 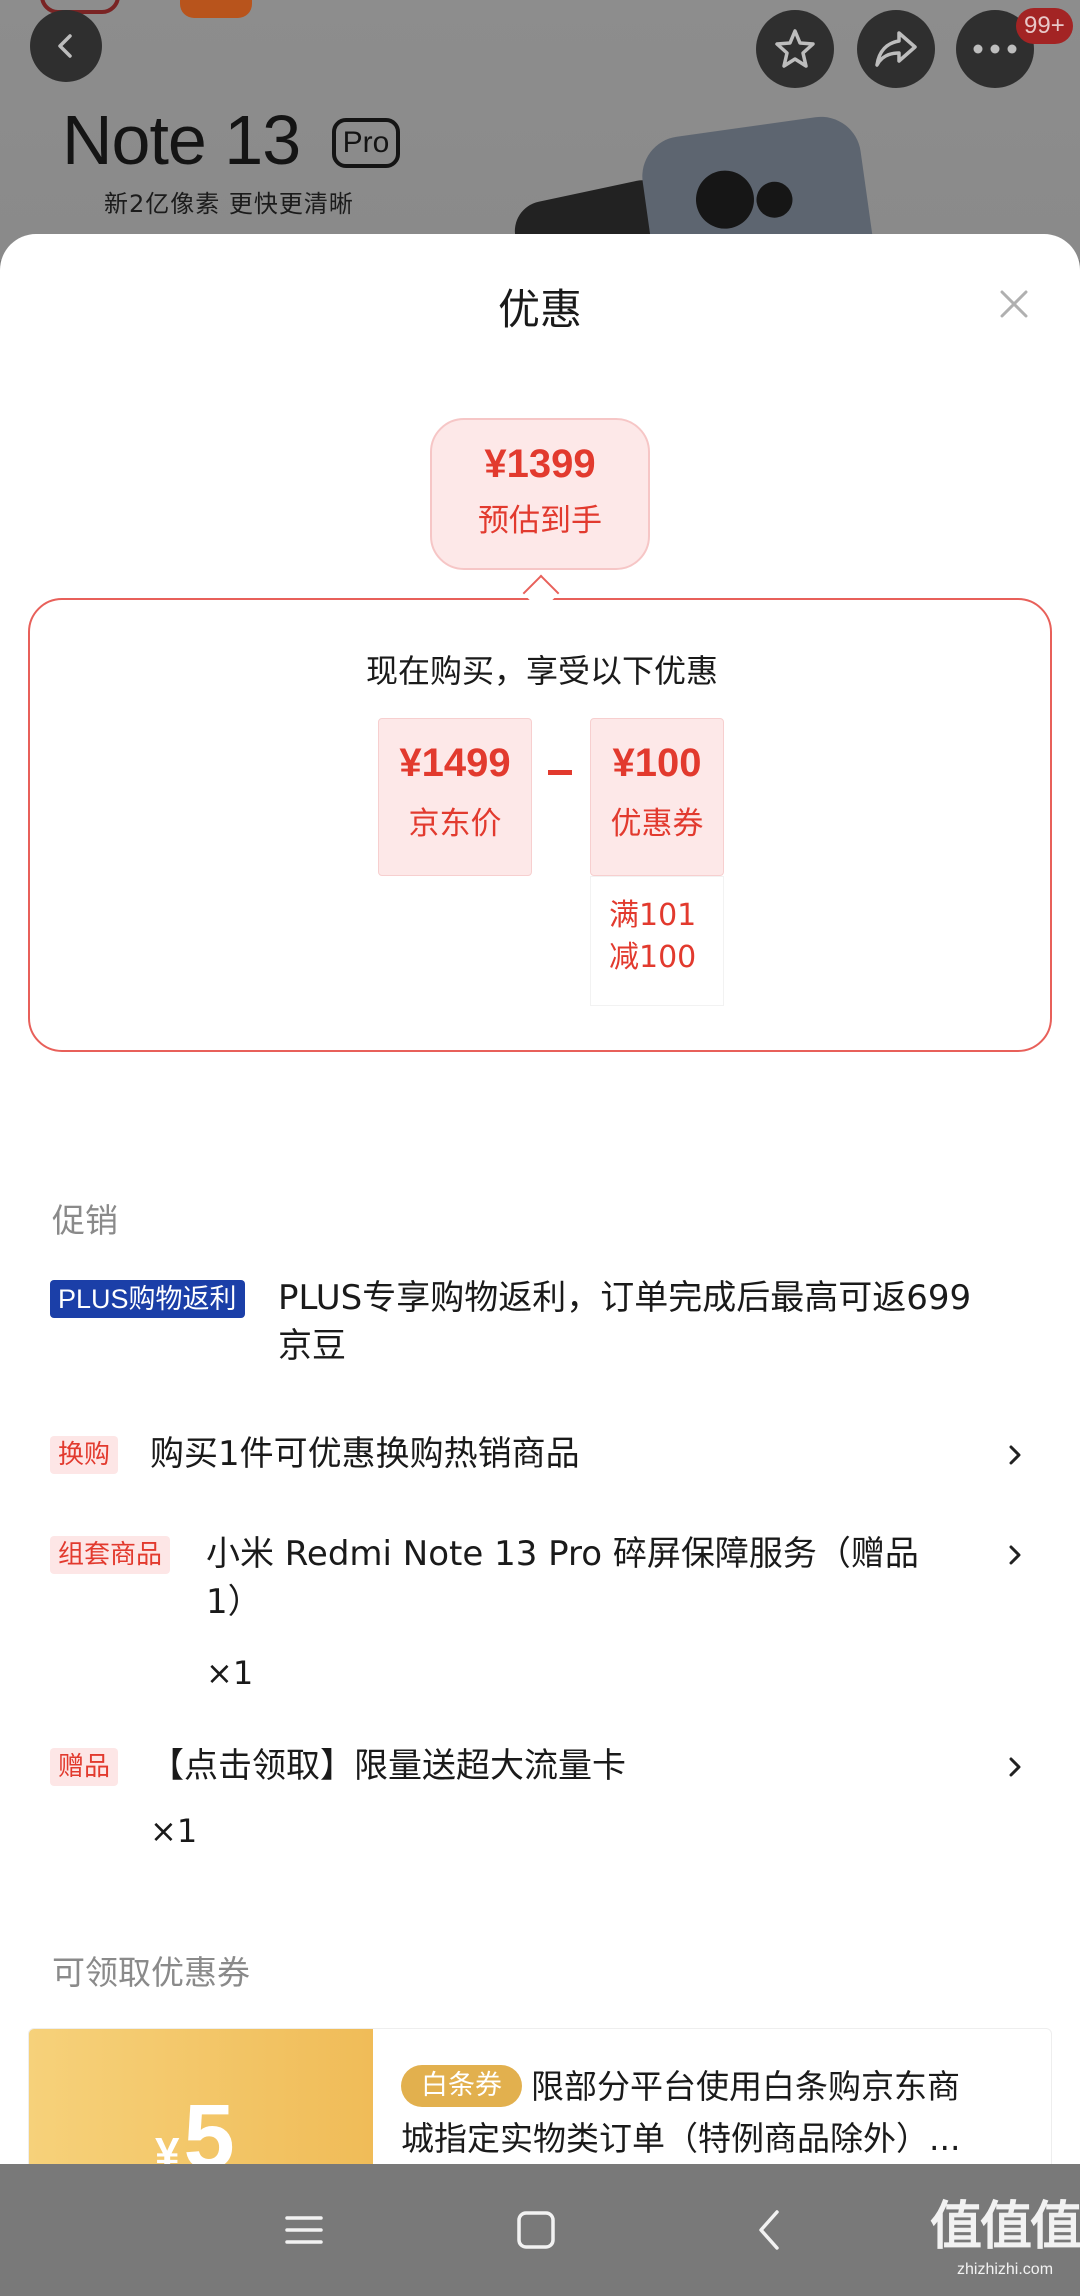 What do you see at coordinates (562, 1554) in the screenshot?
I see `promotion-text: 小米 Redmi Note 13 Pro 碎屏保障服务（赠品` at bounding box center [562, 1554].